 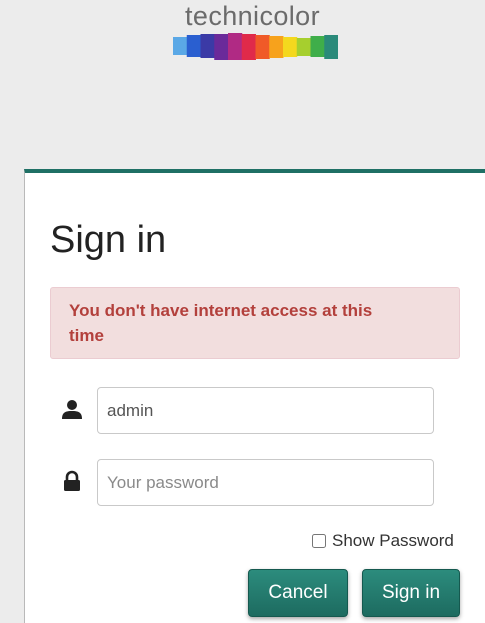 What do you see at coordinates (265, 410) in the screenshot?
I see `username-field` at bounding box center [265, 410].